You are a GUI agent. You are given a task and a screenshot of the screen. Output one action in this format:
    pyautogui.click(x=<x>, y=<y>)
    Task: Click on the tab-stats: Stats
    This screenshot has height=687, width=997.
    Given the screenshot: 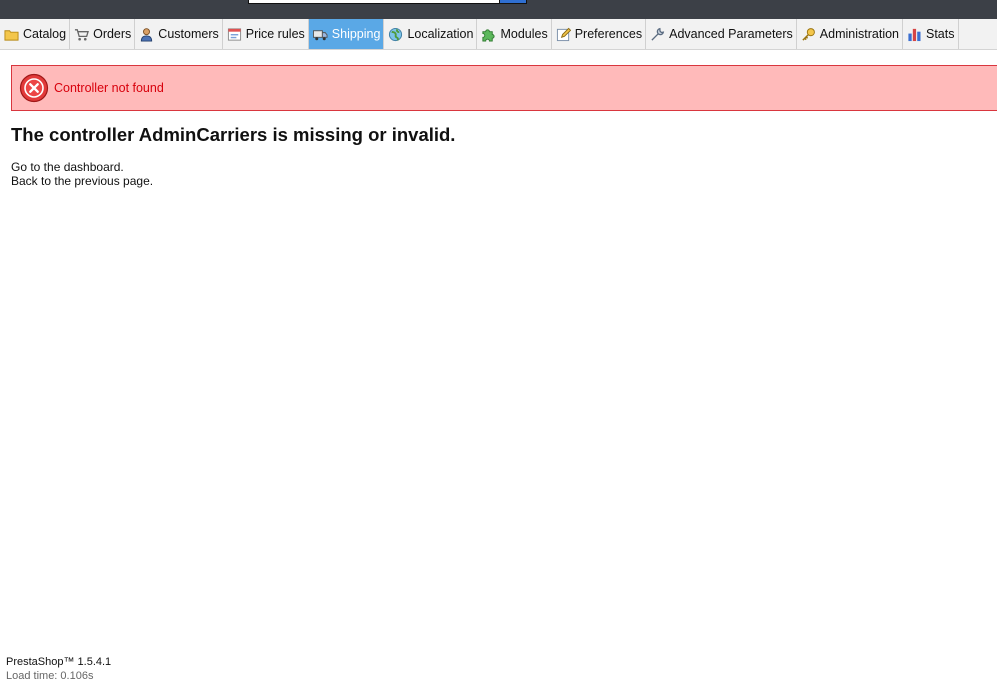 What is the action you would take?
    pyautogui.click(x=931, y=34)
    